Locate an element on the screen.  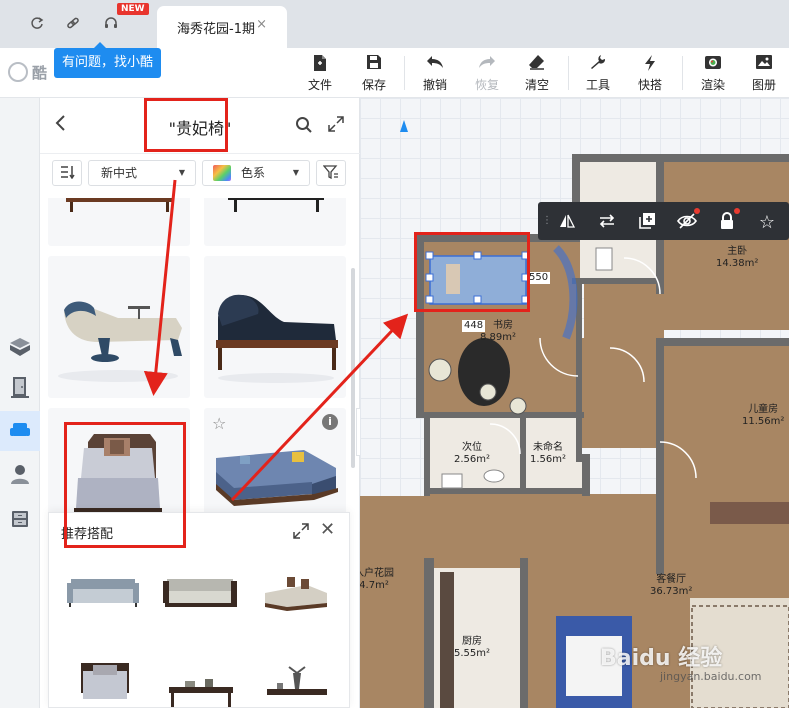
arrow-product-to-canvas is located at coordinates (319, 407).